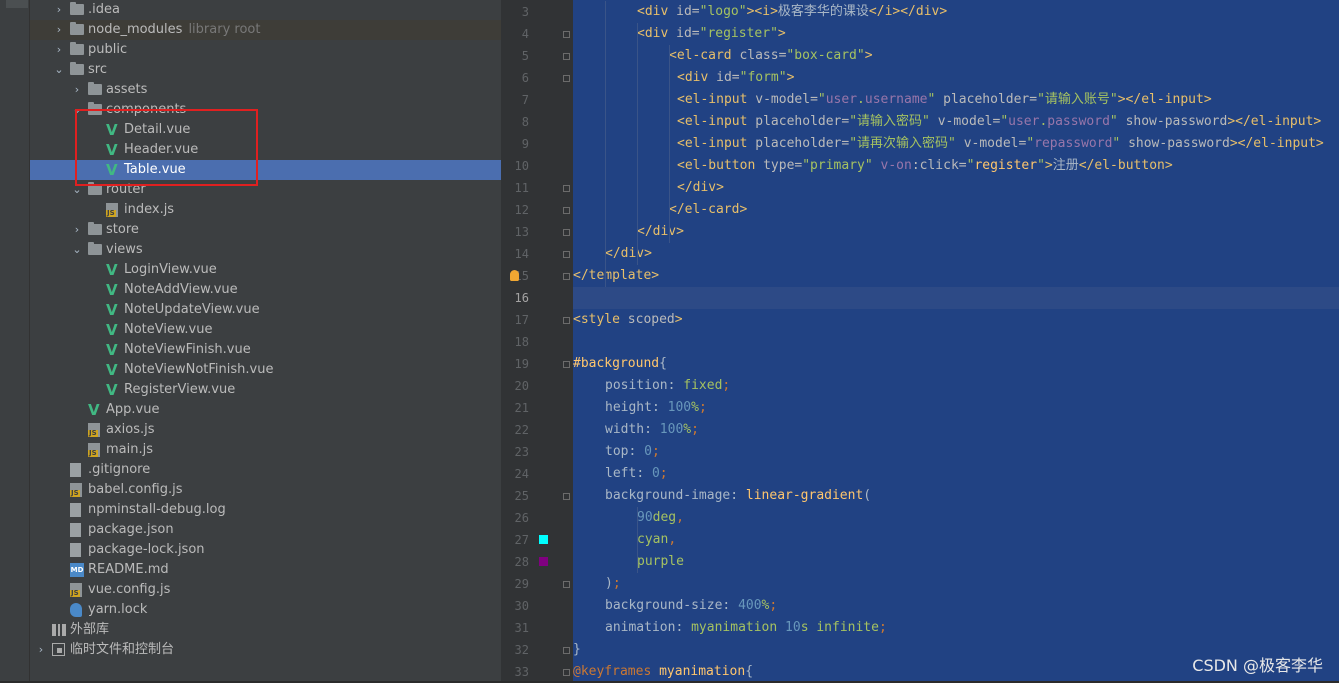 The width and height of the screenshot is (1339, 683). I want to click on code-line: <div id="register">, so click(956, 34).